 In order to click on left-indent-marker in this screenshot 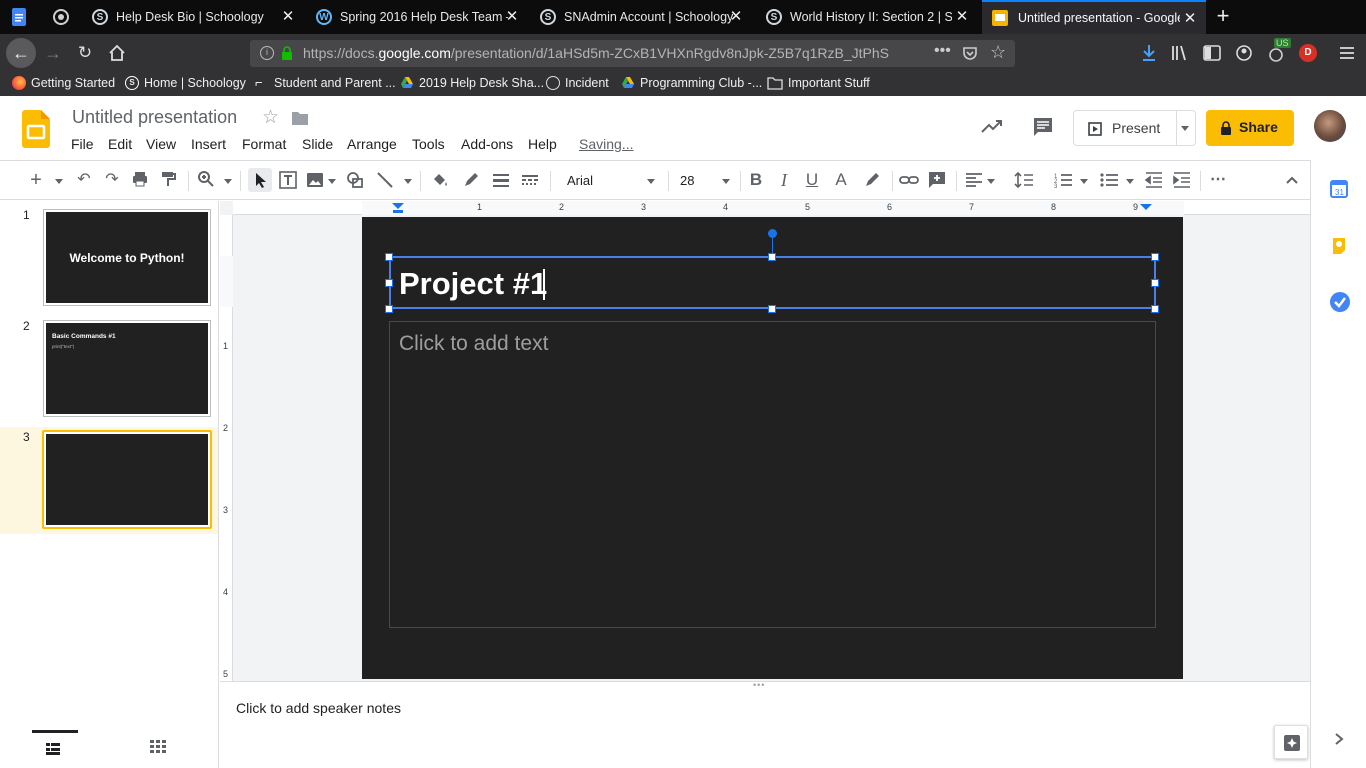, I will do `click(398, 208)`.